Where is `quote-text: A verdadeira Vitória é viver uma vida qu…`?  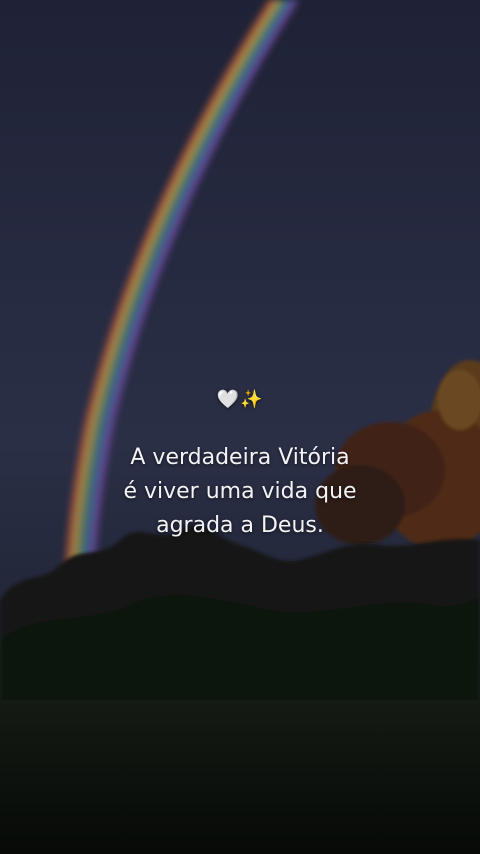
quote-text: A verdadeira Vitória é viver uma vida qu… is located at coordinates (240, 492).